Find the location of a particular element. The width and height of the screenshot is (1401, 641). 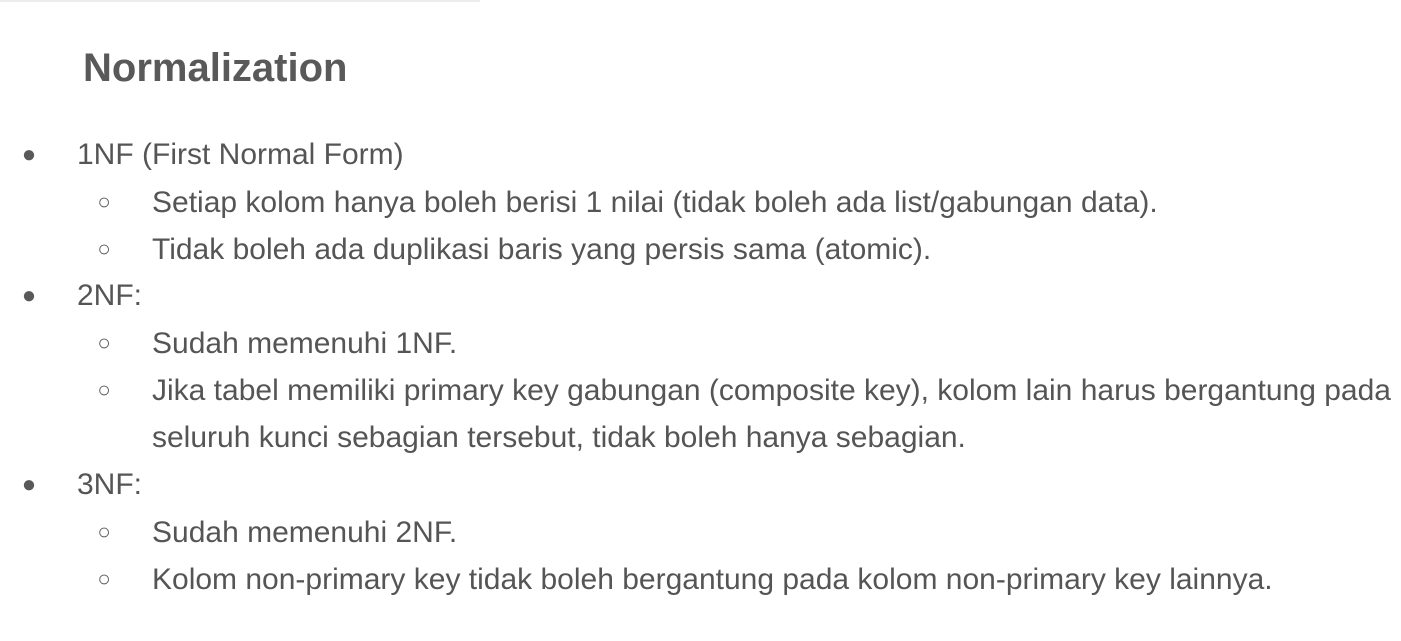

sub-bullet-item: ○ Sudah memenuhi 2NF. is located at coordinates (700, 531).